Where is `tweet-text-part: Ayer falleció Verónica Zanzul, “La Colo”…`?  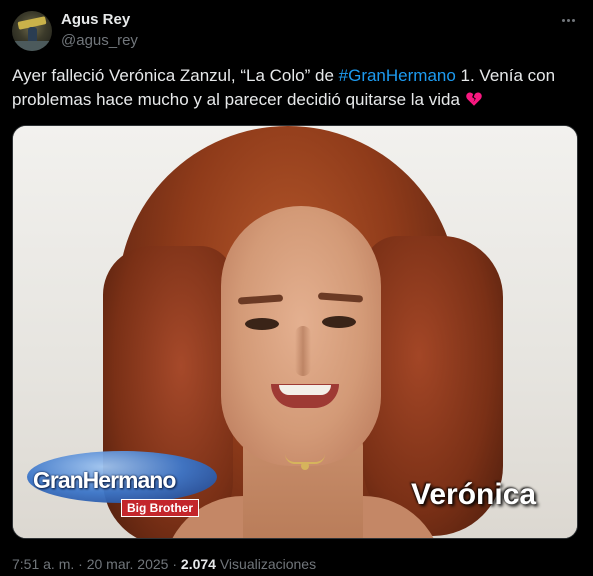 tweet-text-part: Ayer falleció Verónica Zanzul, “La Colo”… is located at coordinates (175, 75).